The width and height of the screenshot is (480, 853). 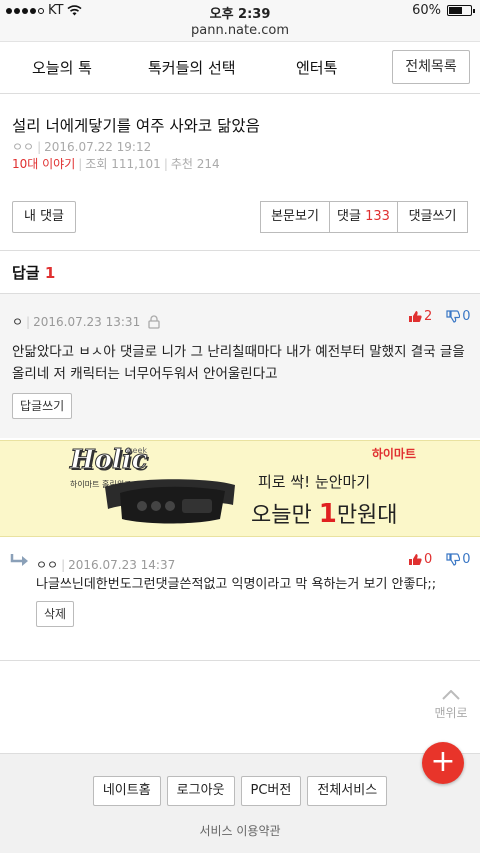 What do you see at coordinates (466, 316) in the screenshot?
I see `comment-dislike-count: 0` at bounding box center [466, 316].